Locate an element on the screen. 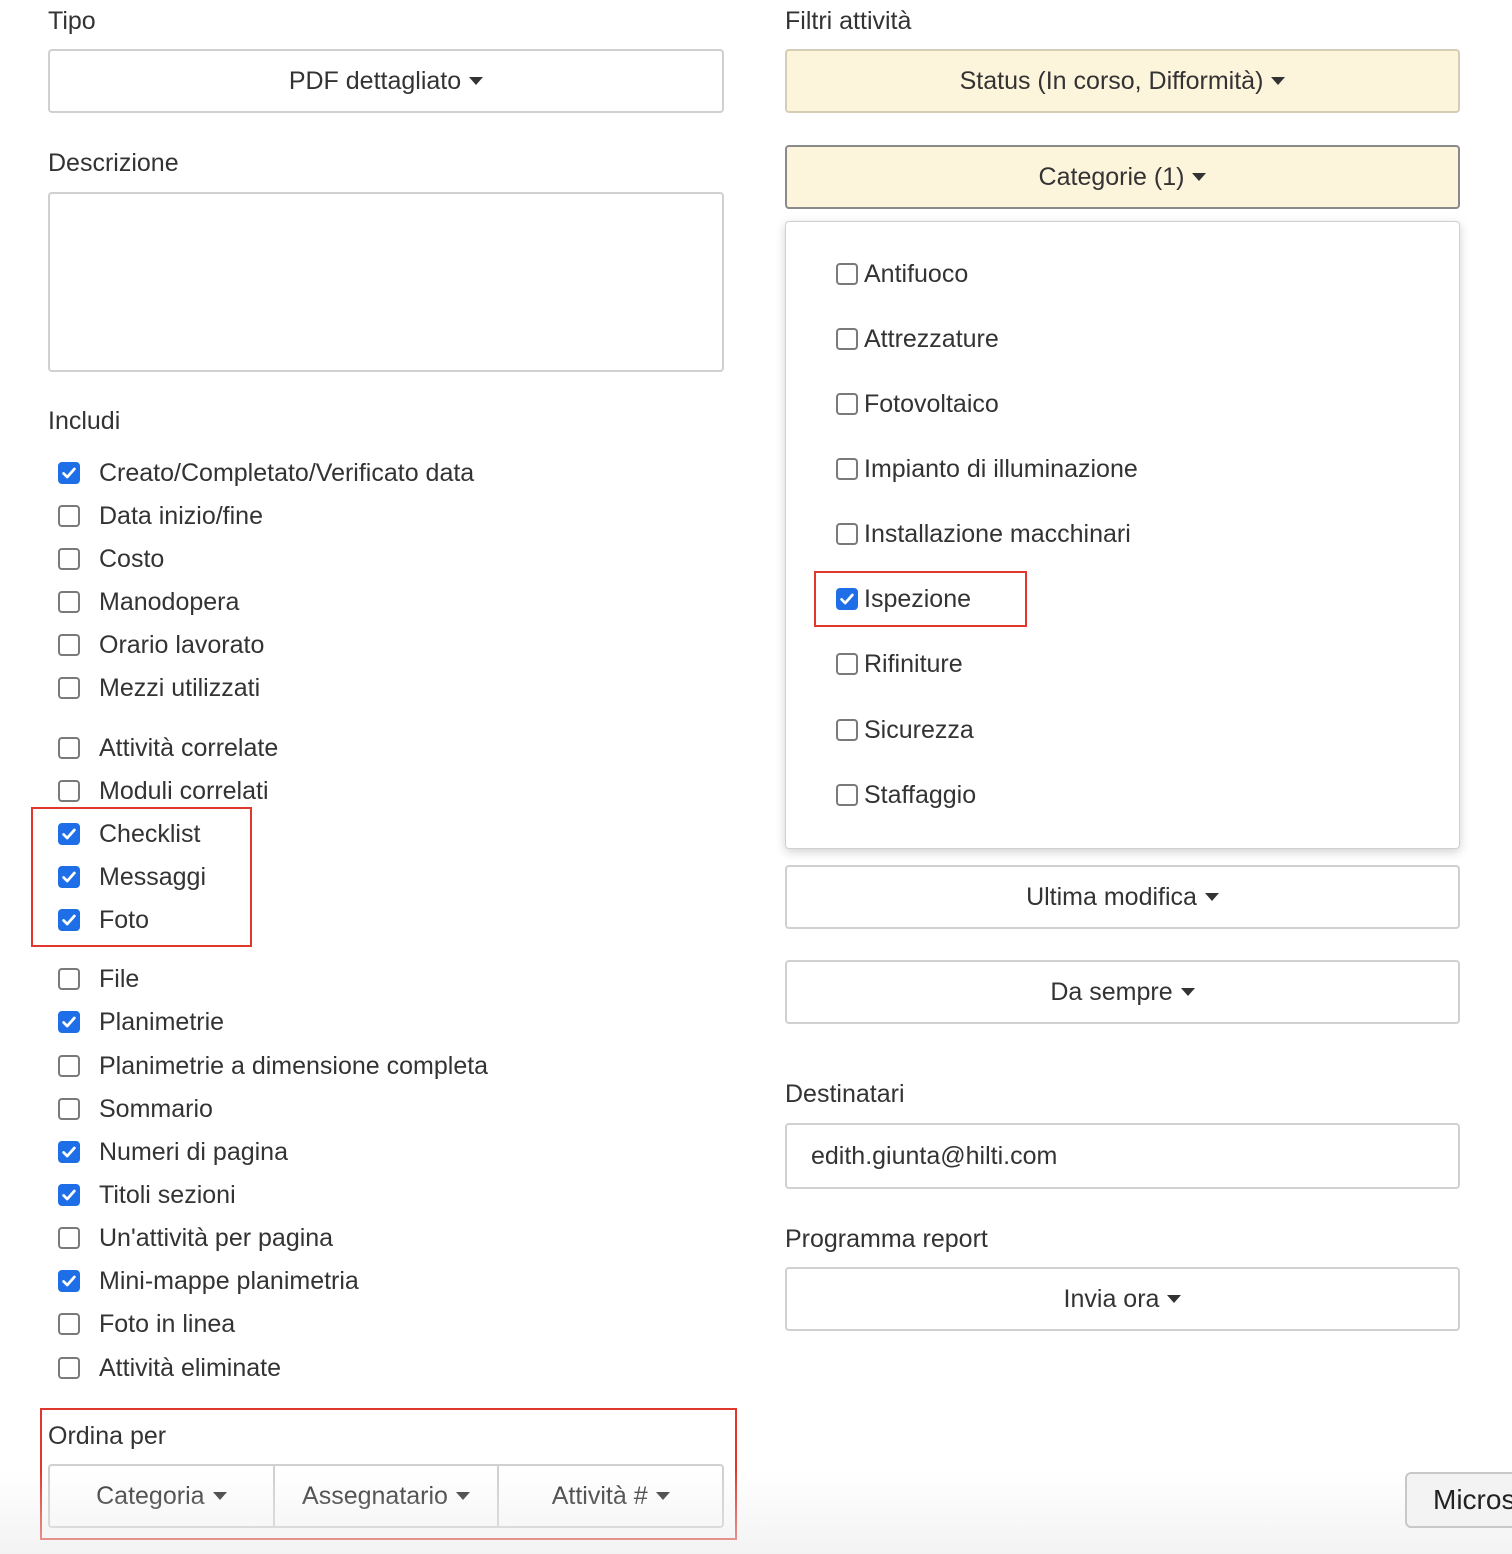 The height and width of the screenshot is (1554, 1512). destinatari-label: Destinatari is located at coordinates (845, 1094).